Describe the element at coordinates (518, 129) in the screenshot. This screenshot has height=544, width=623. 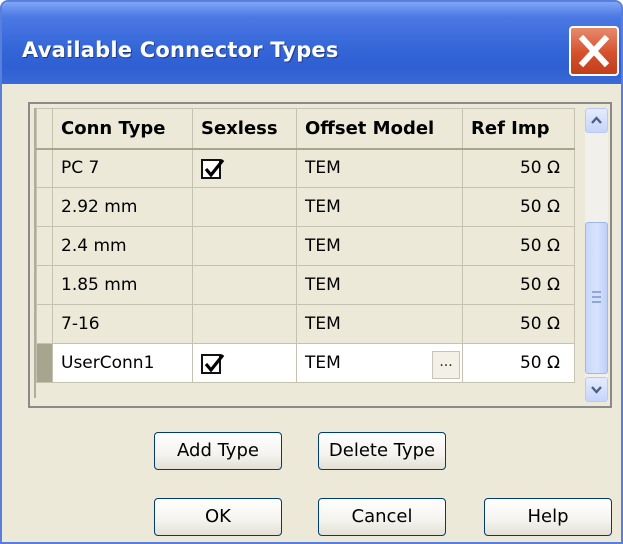
I see `column-header-ref-imp: Ref Imp` at that location.